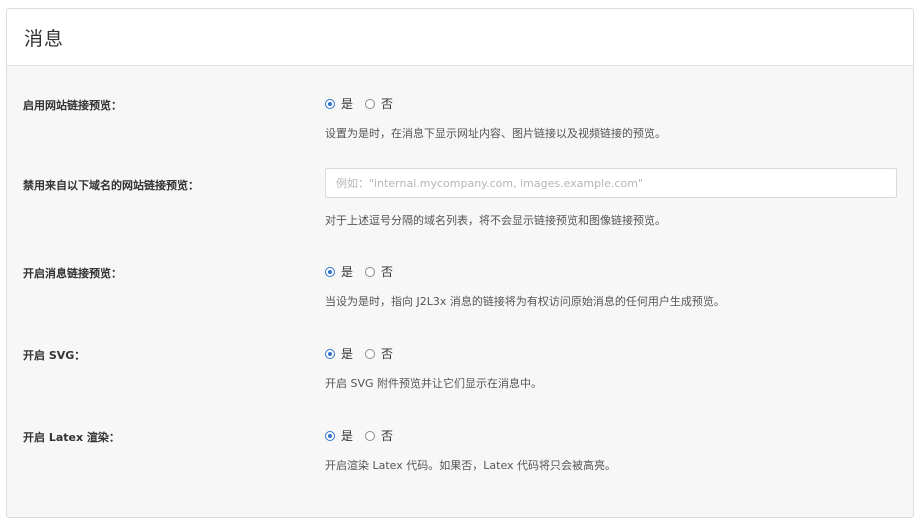 Image resolution: width=920 pixels, height=524 pixels. I want to click on setting-label: 开启 Latex 渲染：, so click(71, 437).